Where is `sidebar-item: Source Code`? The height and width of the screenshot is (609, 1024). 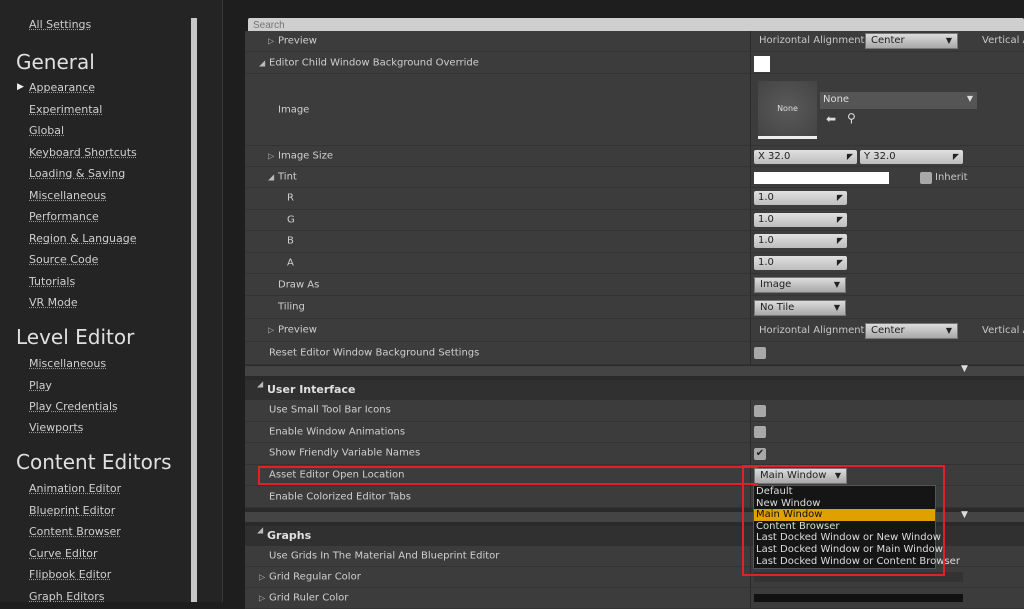 sidebar-item: Source Code is located at coordinates (63, 259).